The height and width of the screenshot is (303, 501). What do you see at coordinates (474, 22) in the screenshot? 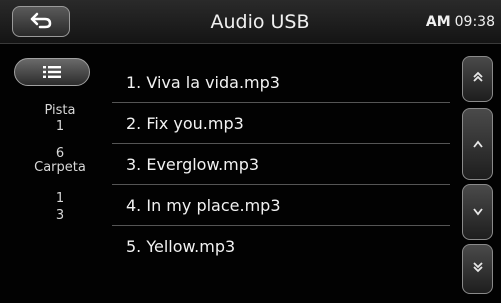
I see `clock-time: 09:38` at bounding box center [474, 22].